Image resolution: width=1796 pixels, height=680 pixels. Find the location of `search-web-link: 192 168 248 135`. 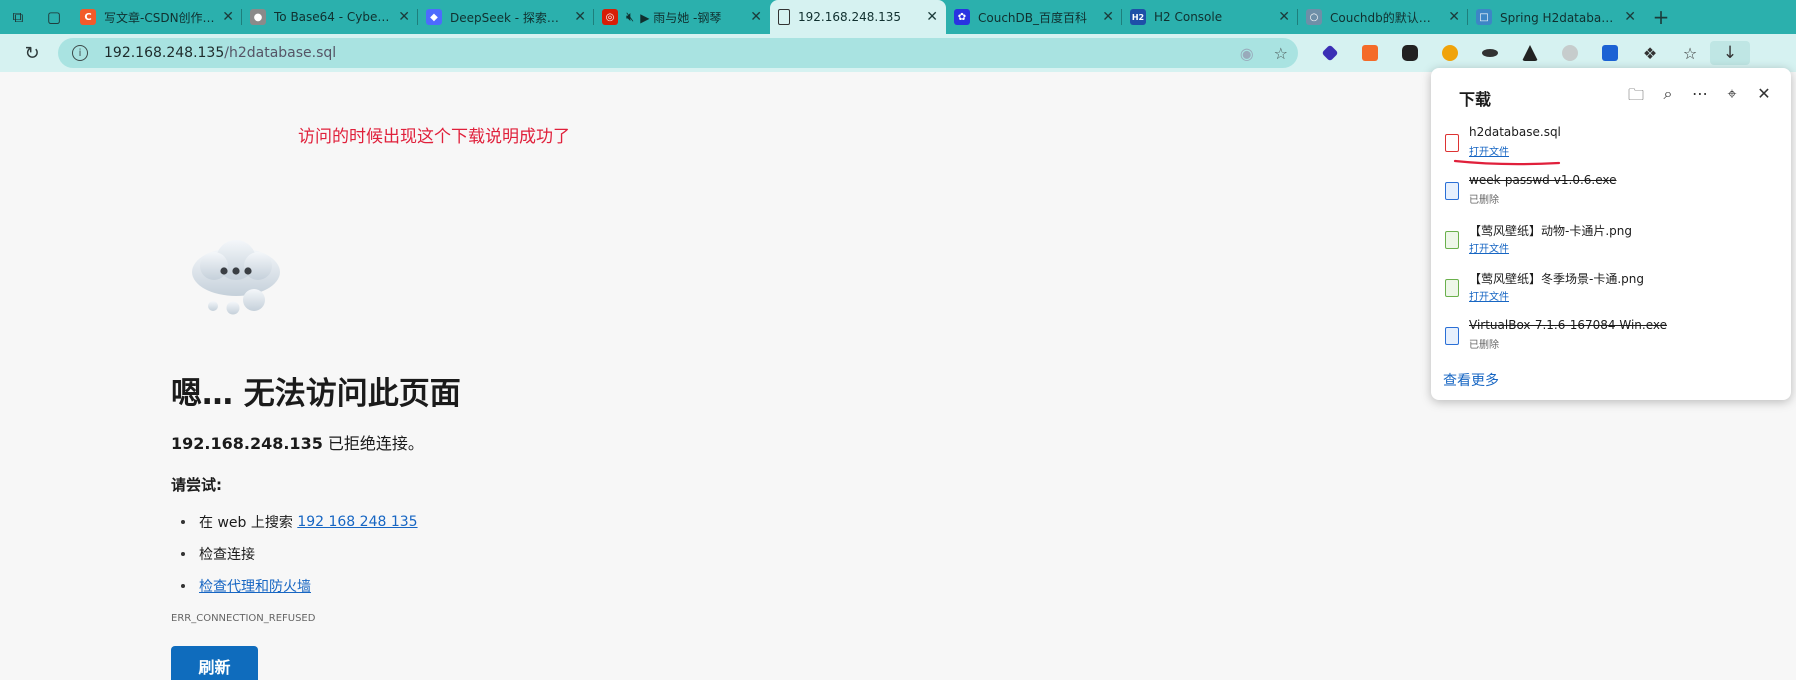

search-web-link: 192 168 248 135 is located at coordinates (357, 522).